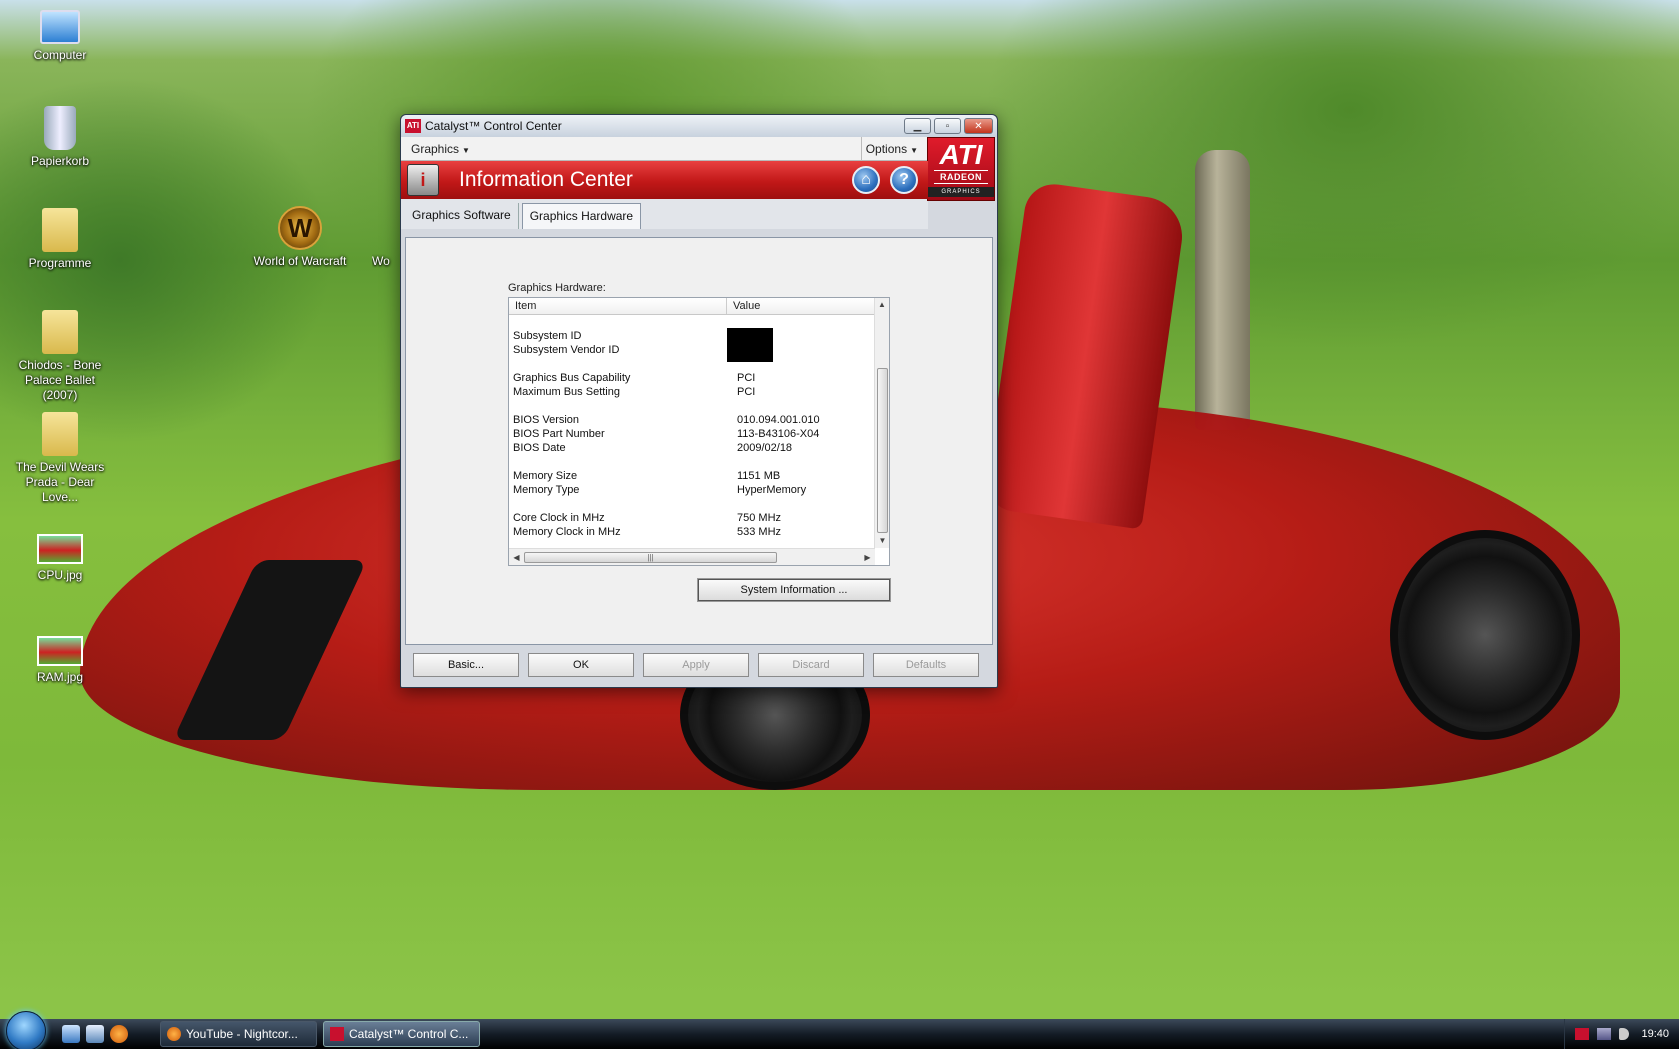  What do you see at coordinates (886, 148) in the screenshot?
I see `menu-options-label: Options` at bounding box center [886, 148].